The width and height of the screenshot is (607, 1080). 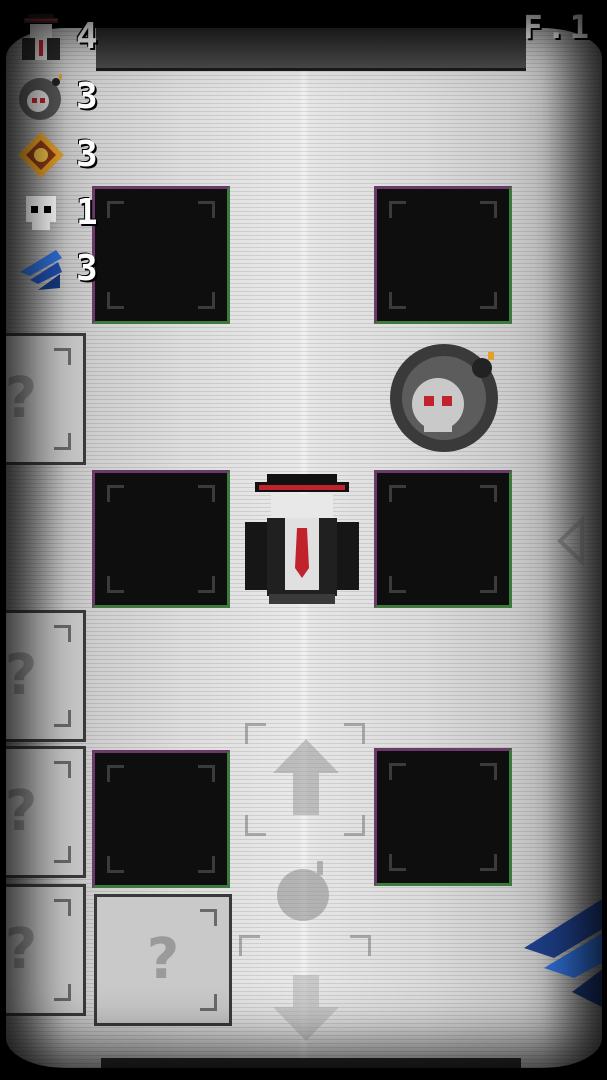 I want to click on kill-count: 1, so click(x=87, y=212).